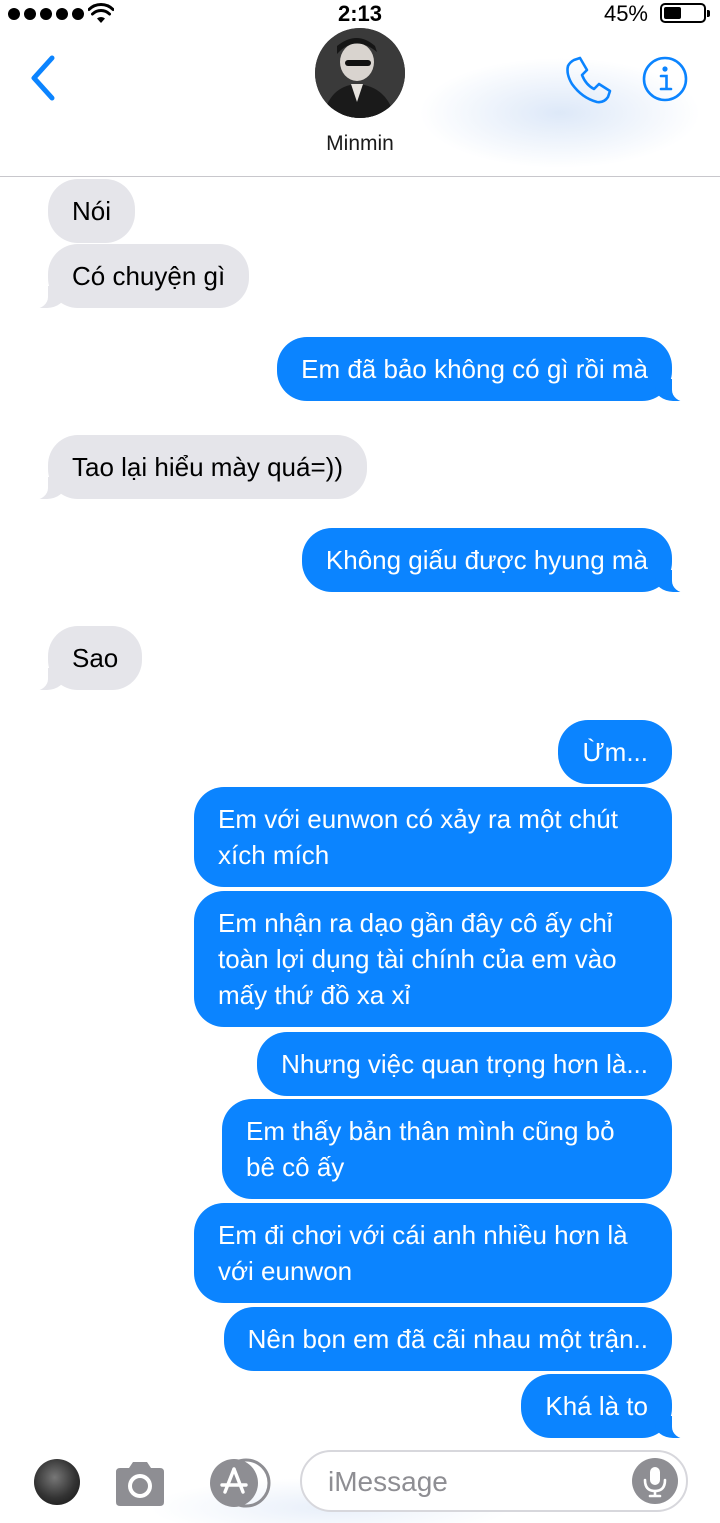 Image resolution: width=720 pixels, height=1523 pixels. I want to click on imessage-field, so click(494, 1481).